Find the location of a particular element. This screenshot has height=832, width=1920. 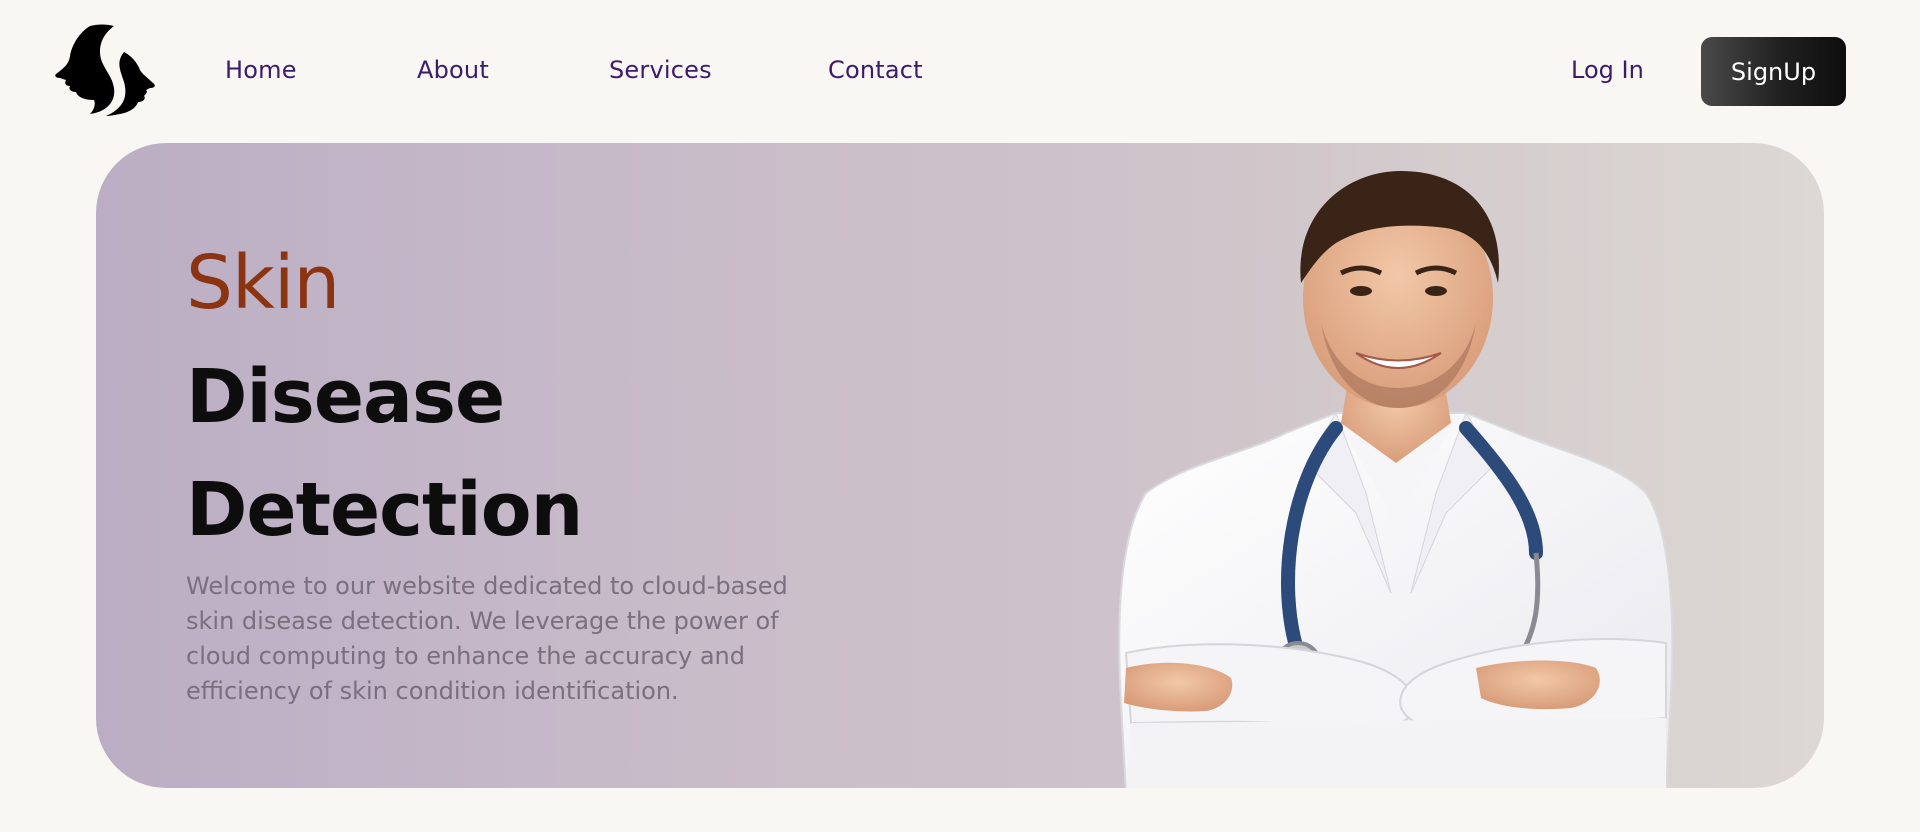

logo-icon is located at coordinates (105, 67).